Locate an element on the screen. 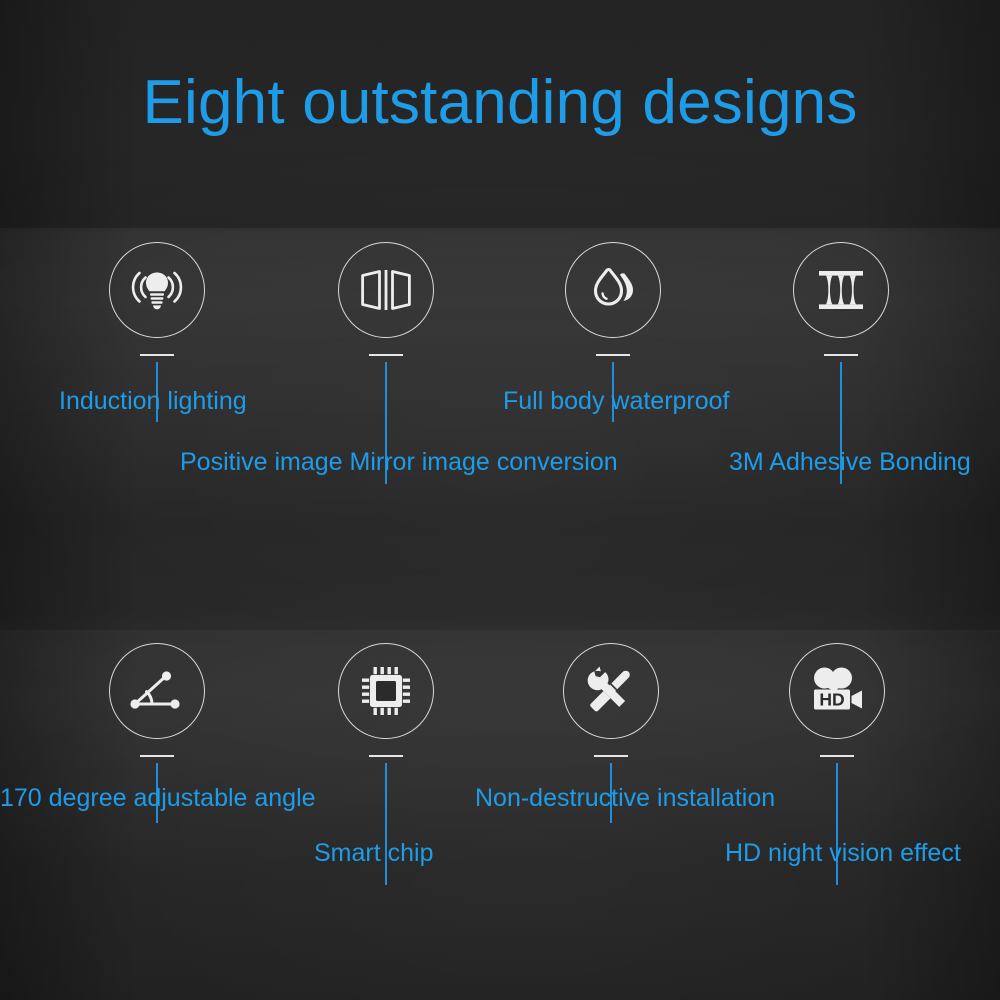 The width and height of the screenshot is (1000, 1000). cpu-chip-icon is located at coordinates (386, 691).